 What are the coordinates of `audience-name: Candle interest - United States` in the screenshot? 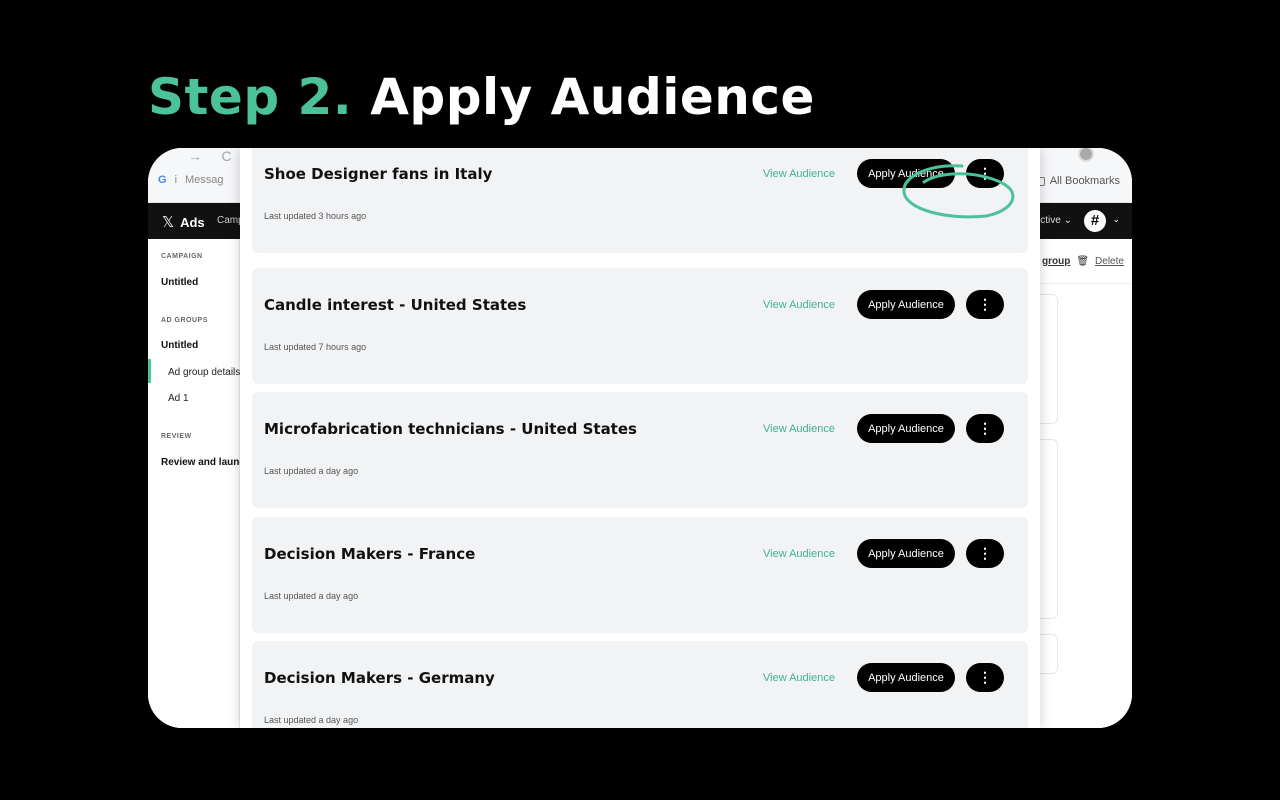 It's located at (395, 305).